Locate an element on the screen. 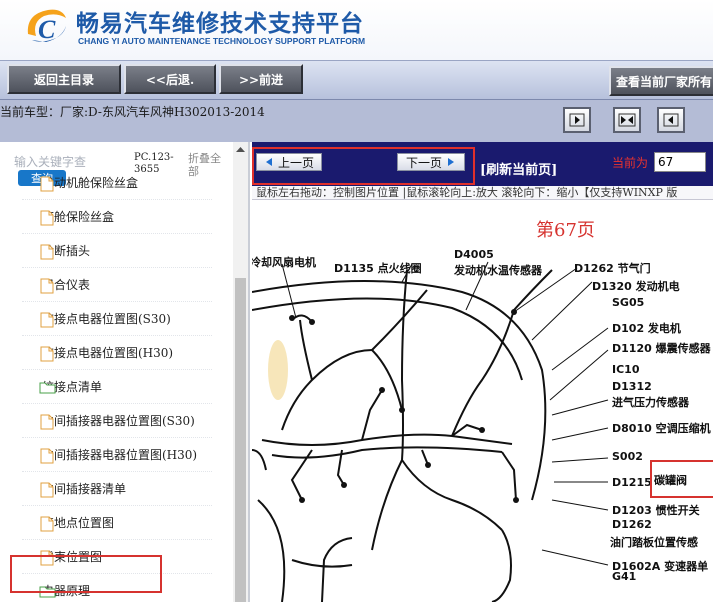 The height and width of the screenshot is (602, 713). tree-item: 中间插接器清单 is located at coordinates (117, 489).